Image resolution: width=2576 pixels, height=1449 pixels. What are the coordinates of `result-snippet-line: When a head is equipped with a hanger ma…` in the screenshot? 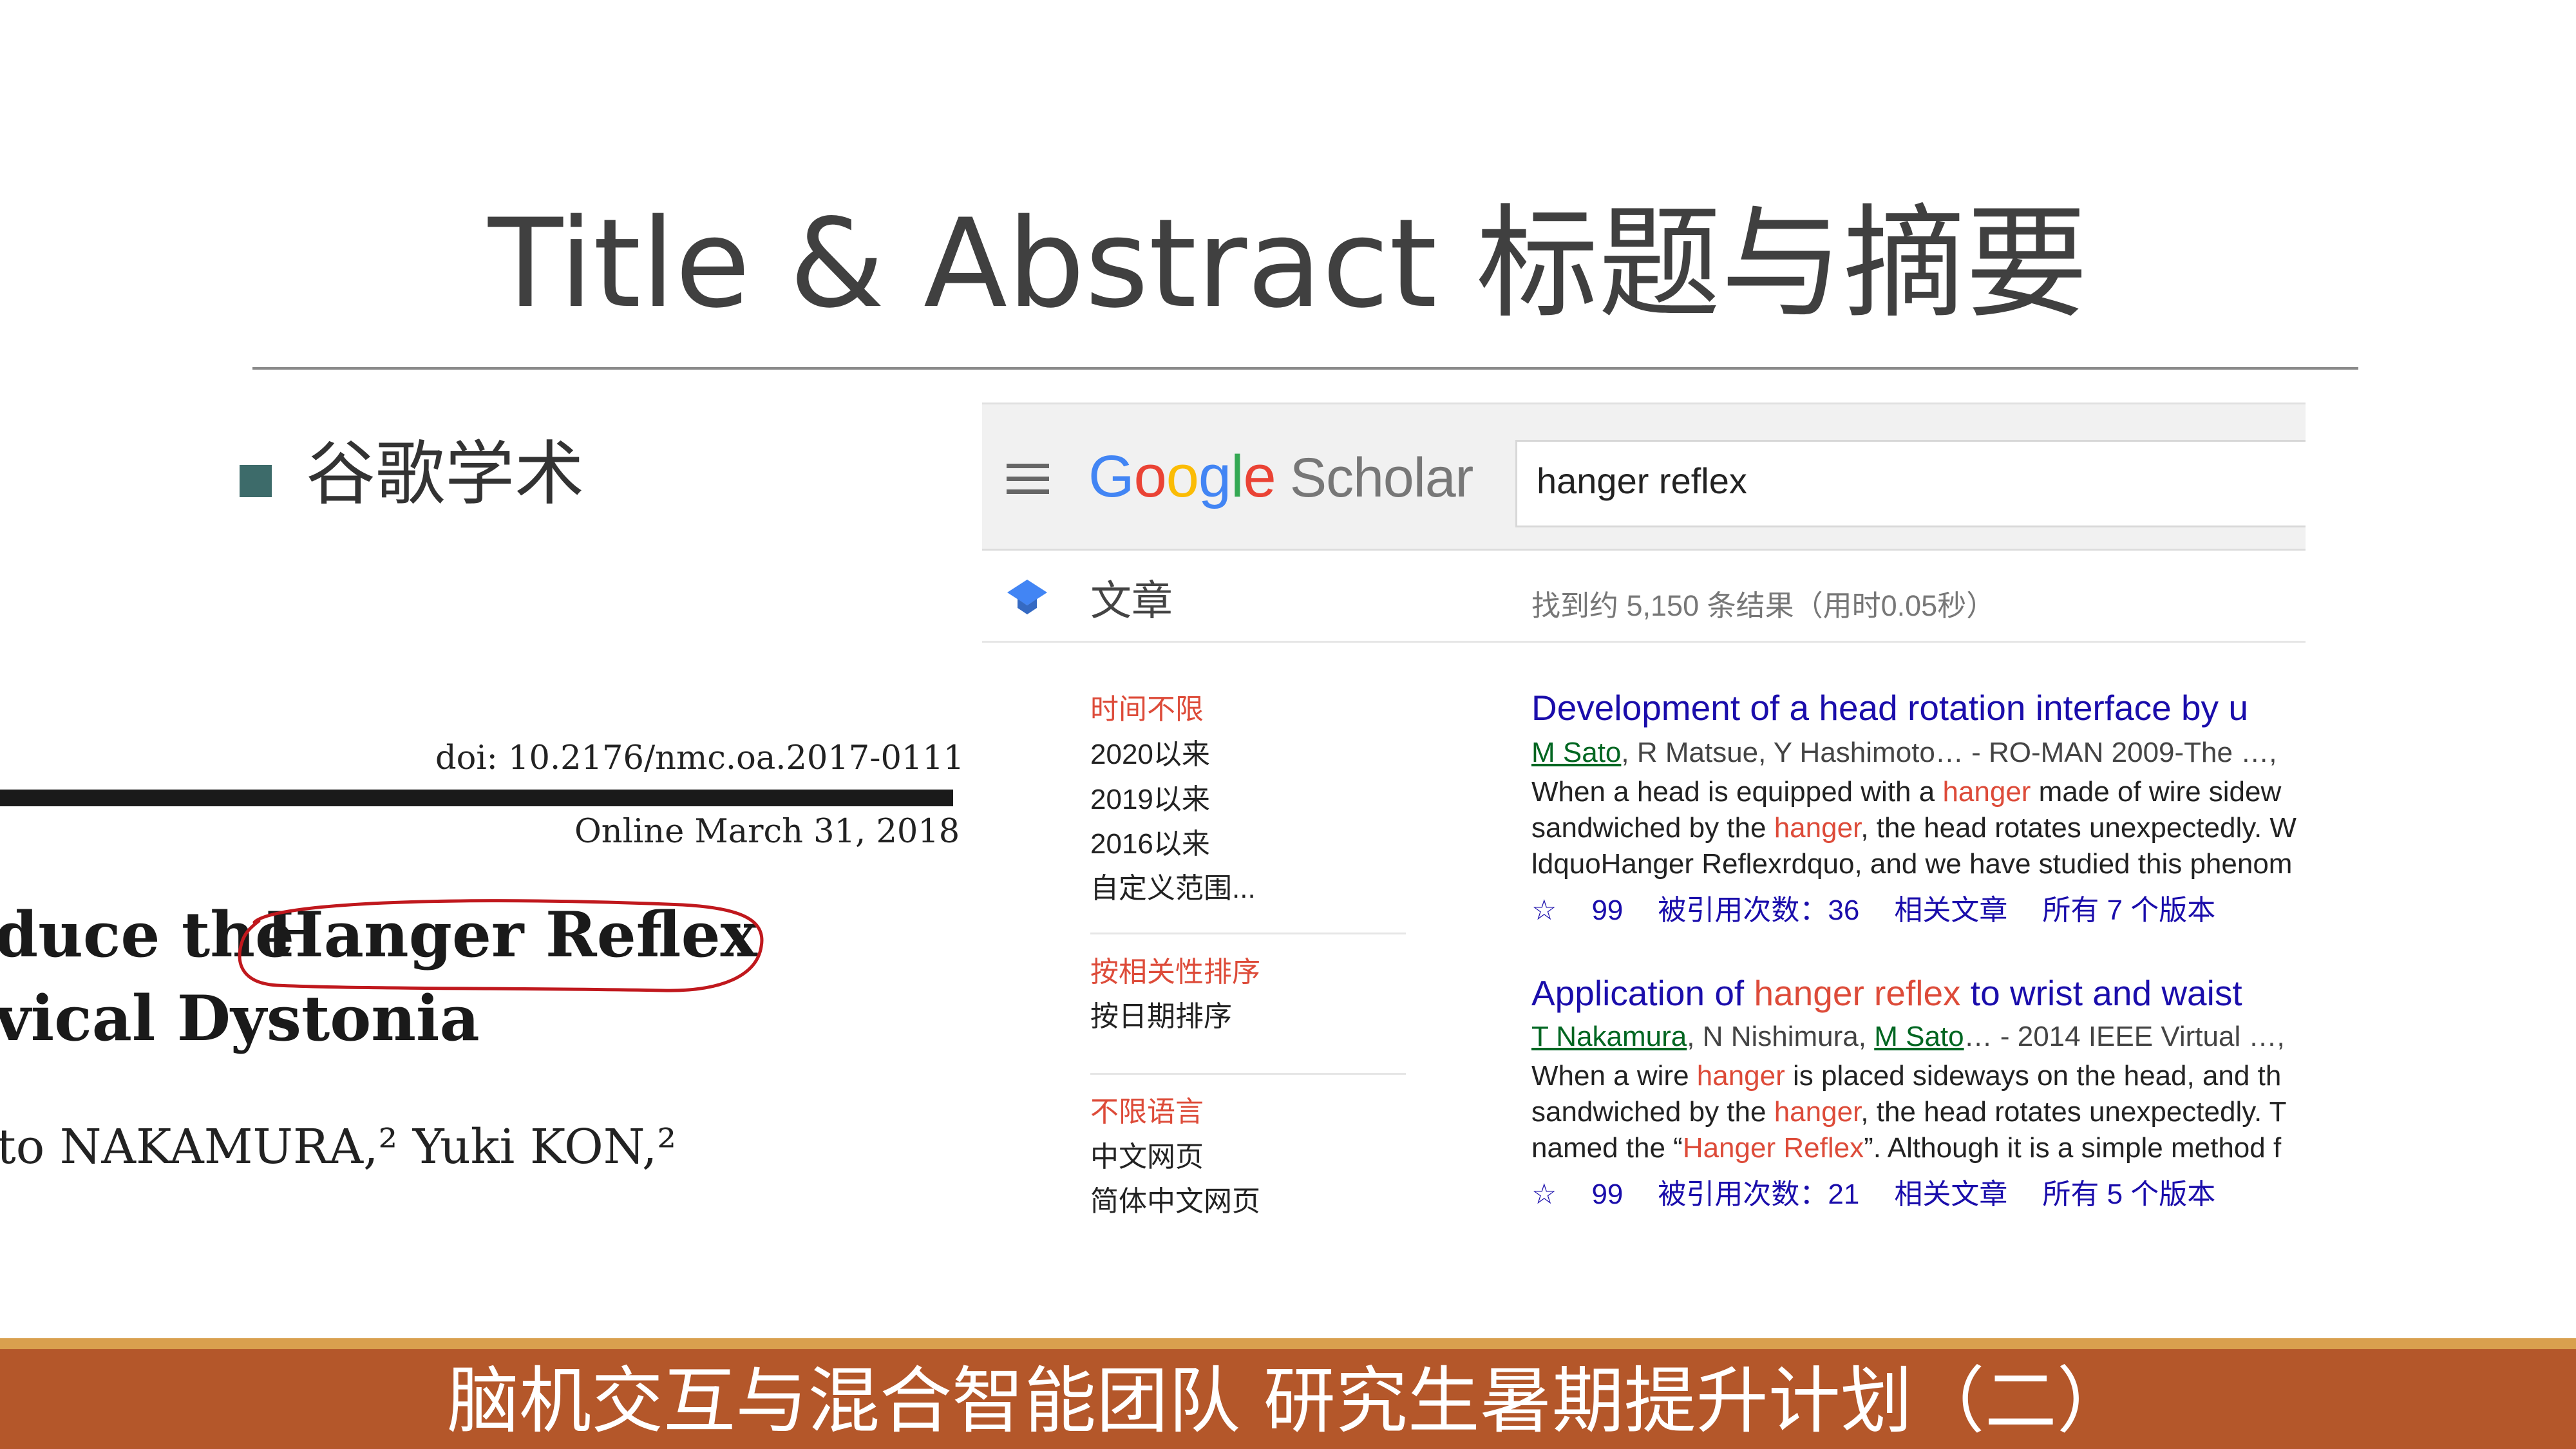 It's located at (1907, 792).